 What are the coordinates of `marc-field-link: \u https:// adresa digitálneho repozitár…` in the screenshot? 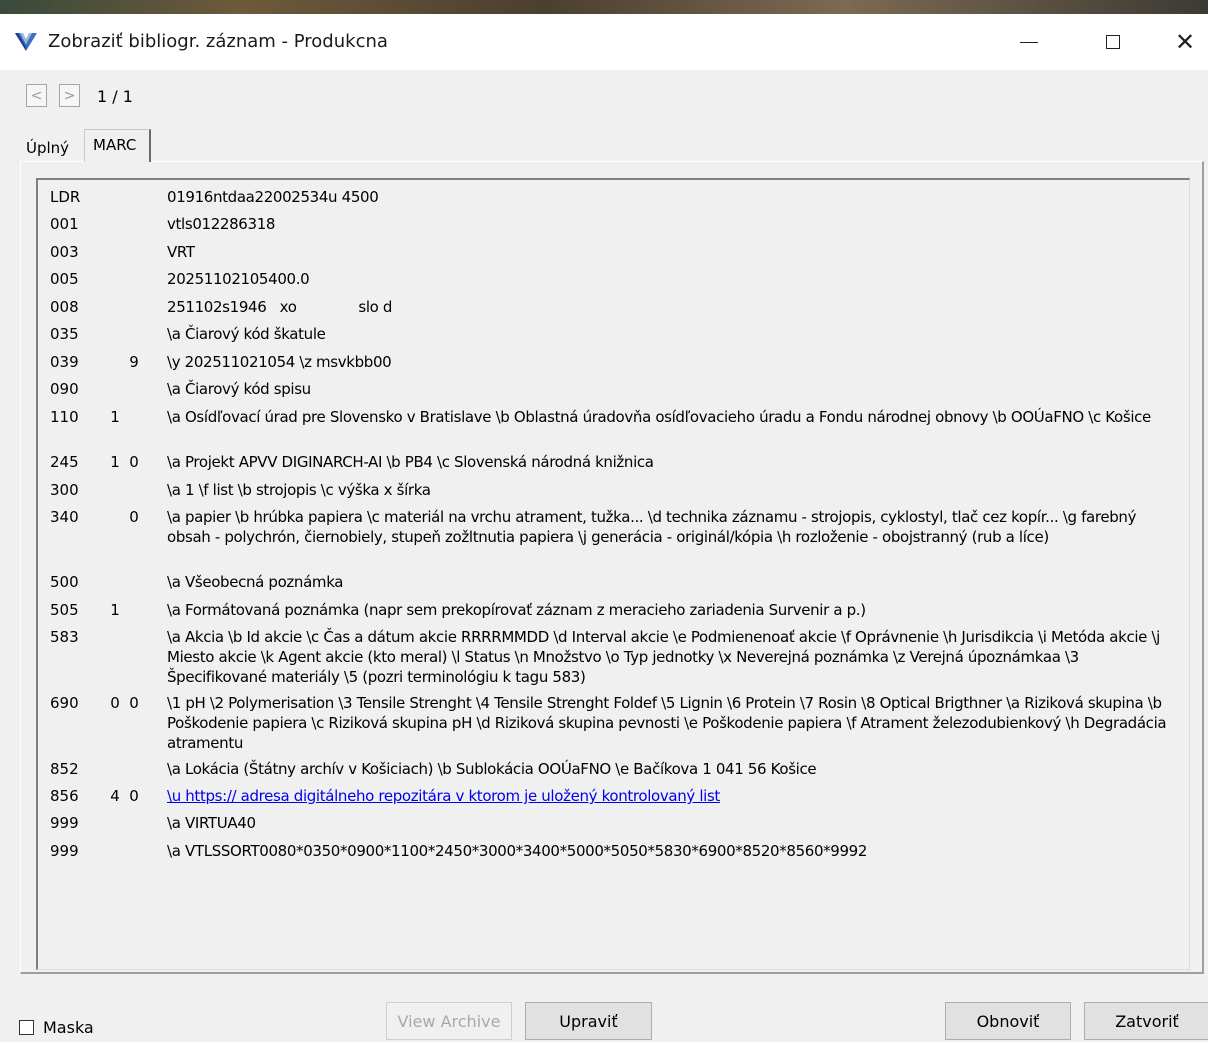 It's located at (672, 796).